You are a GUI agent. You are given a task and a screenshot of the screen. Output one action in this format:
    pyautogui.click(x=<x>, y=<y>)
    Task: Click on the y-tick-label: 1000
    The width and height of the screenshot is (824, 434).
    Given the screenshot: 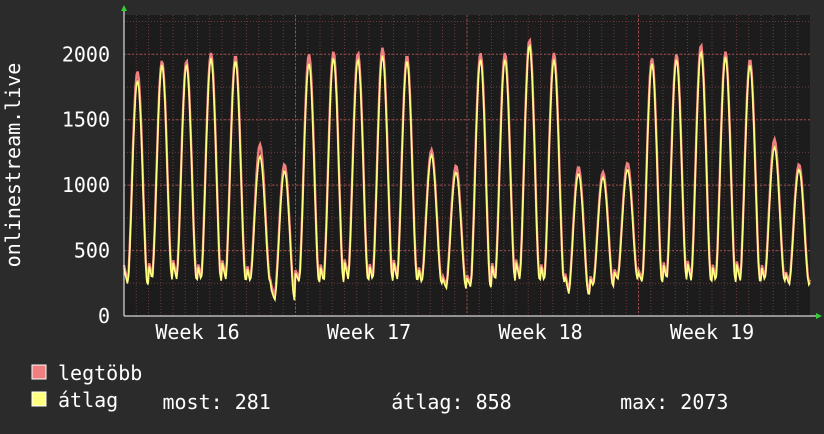 What is the action you would take?
    pyautogui.click(x=86, y=185)
    